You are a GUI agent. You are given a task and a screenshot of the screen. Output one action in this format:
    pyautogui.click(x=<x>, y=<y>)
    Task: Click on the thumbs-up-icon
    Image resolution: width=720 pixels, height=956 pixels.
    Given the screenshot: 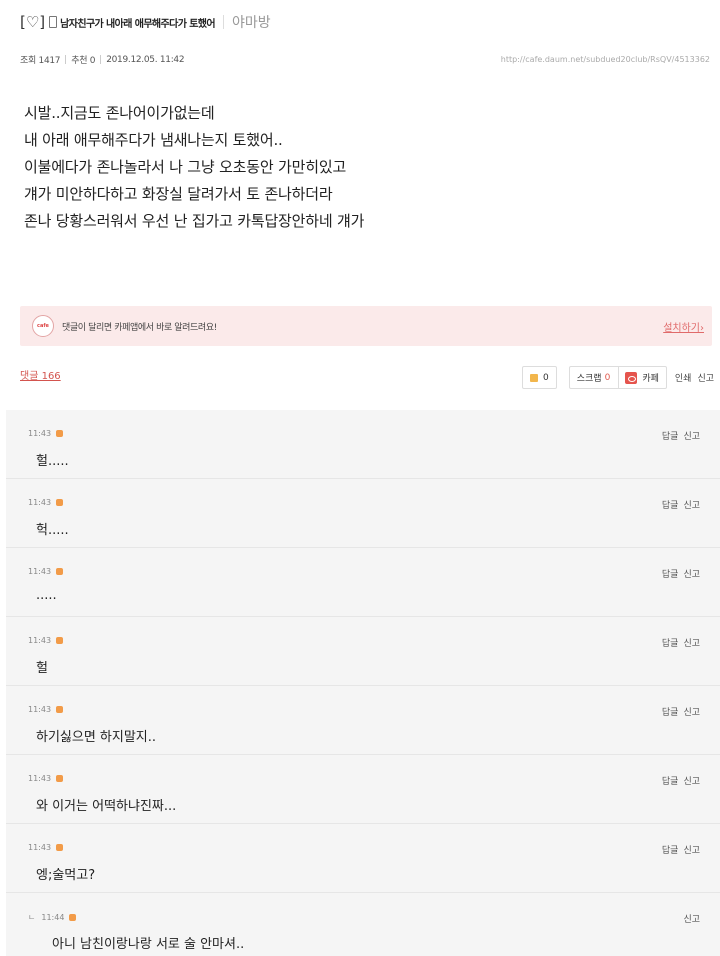 What is the action you would take?
    pyautogui.click(x=534, y=377)
    